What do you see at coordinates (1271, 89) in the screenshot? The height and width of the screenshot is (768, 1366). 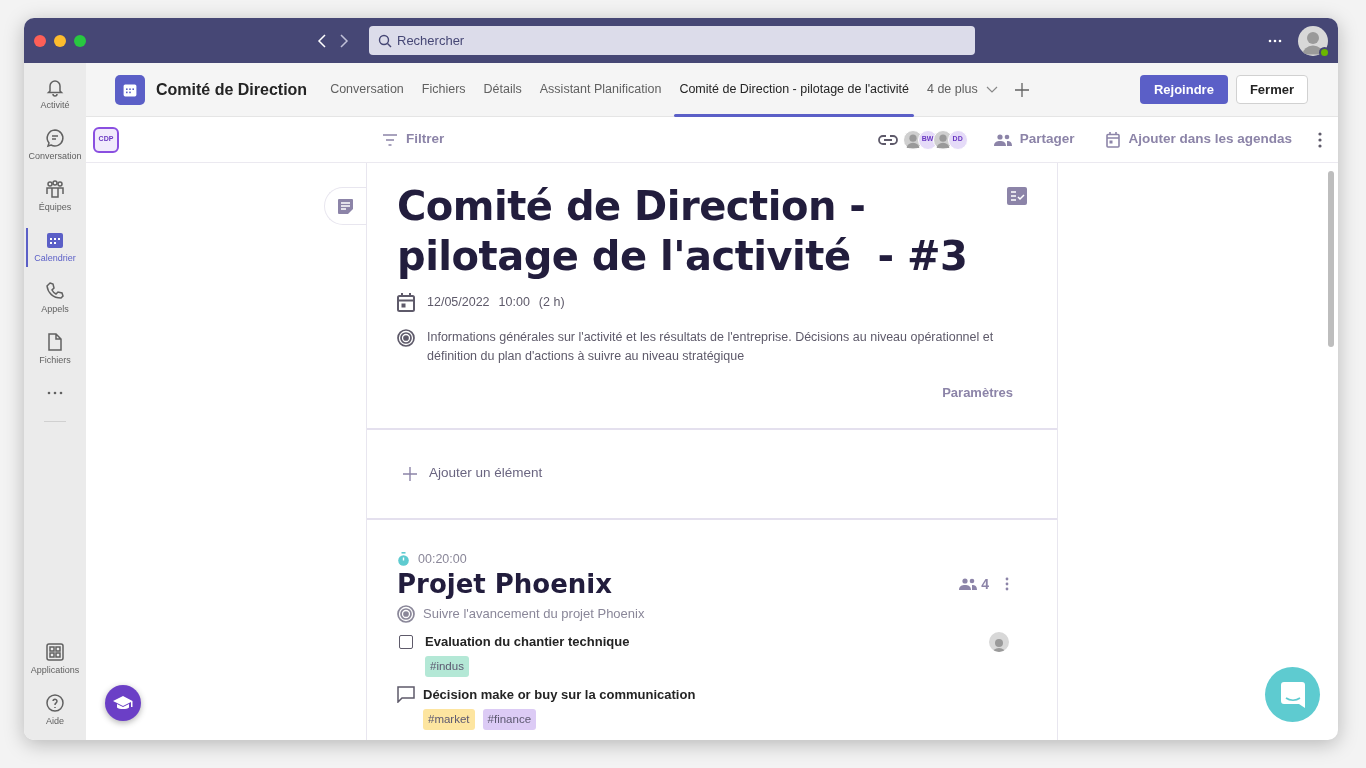 I see `close-button: Fermer` at bounding box center [1271, 89].